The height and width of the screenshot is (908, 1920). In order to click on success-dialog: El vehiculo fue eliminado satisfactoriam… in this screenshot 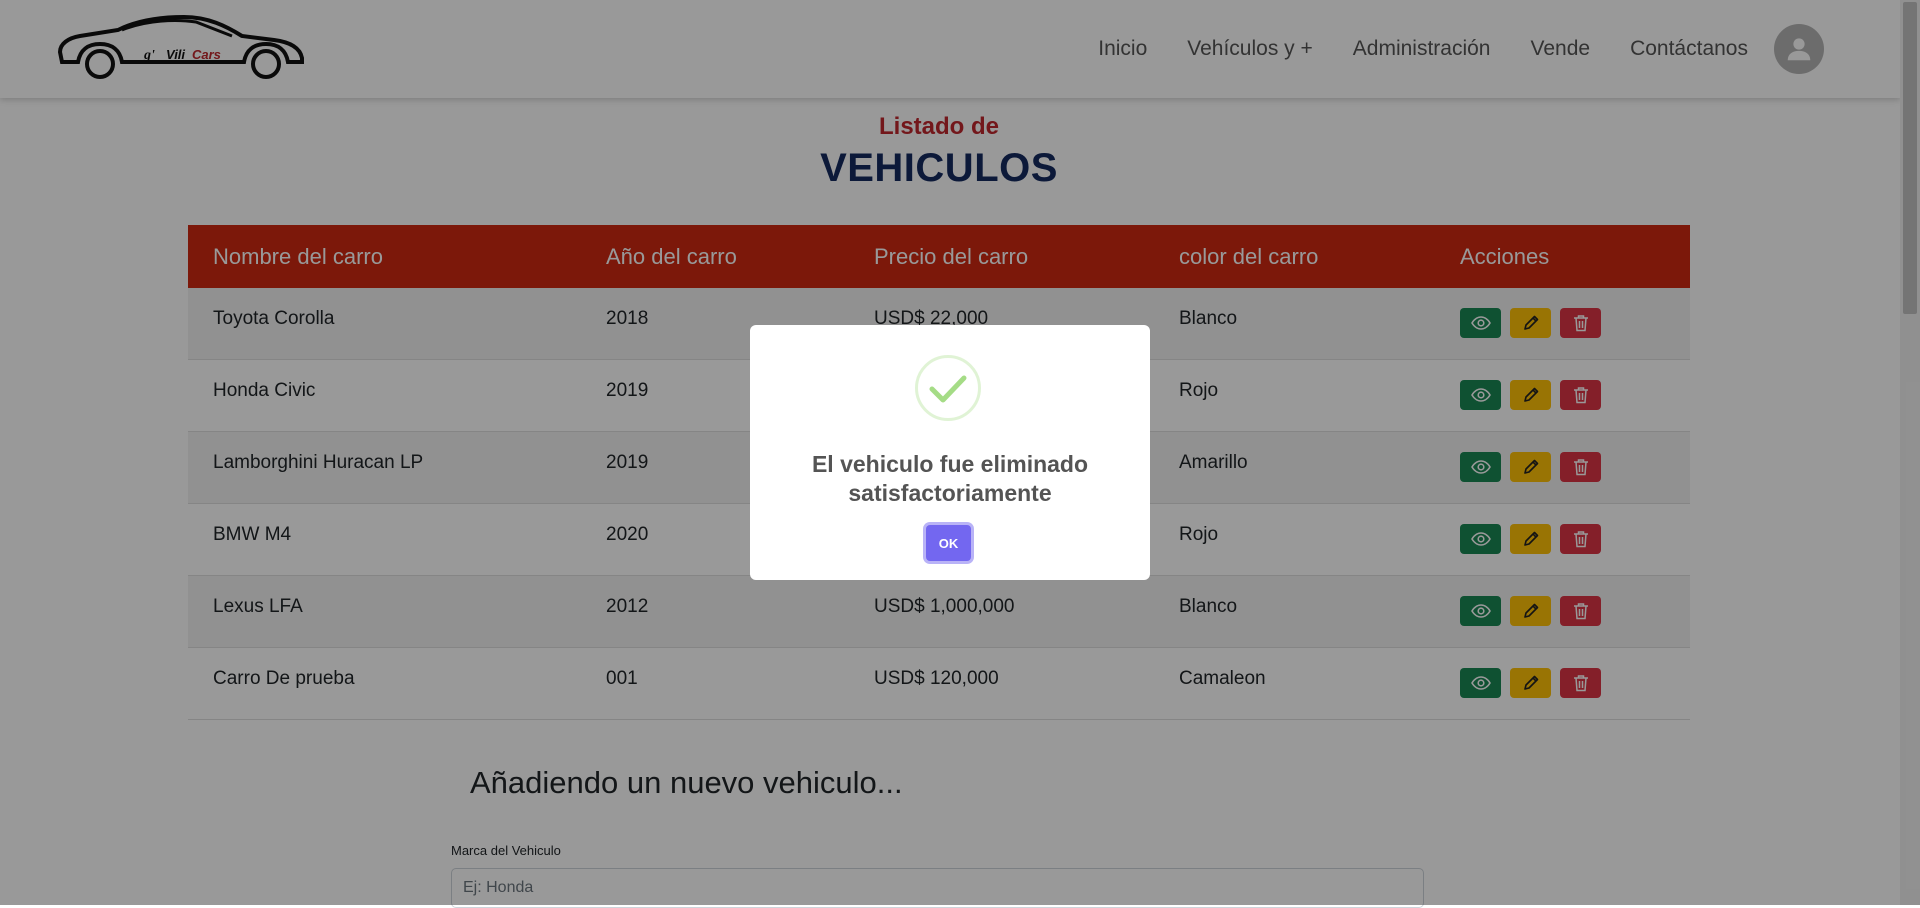, I will do `click(950, 452)`.